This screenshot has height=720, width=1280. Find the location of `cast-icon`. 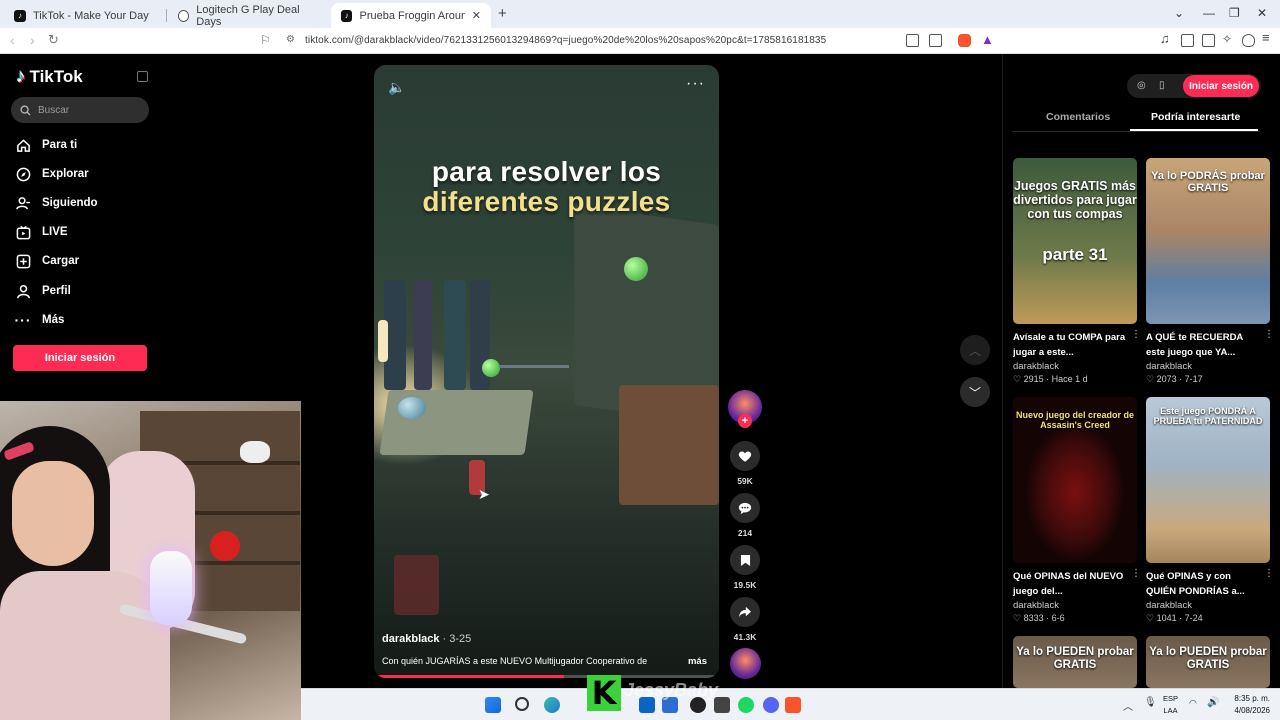

cast-icon is located at coordinates (935, 40).